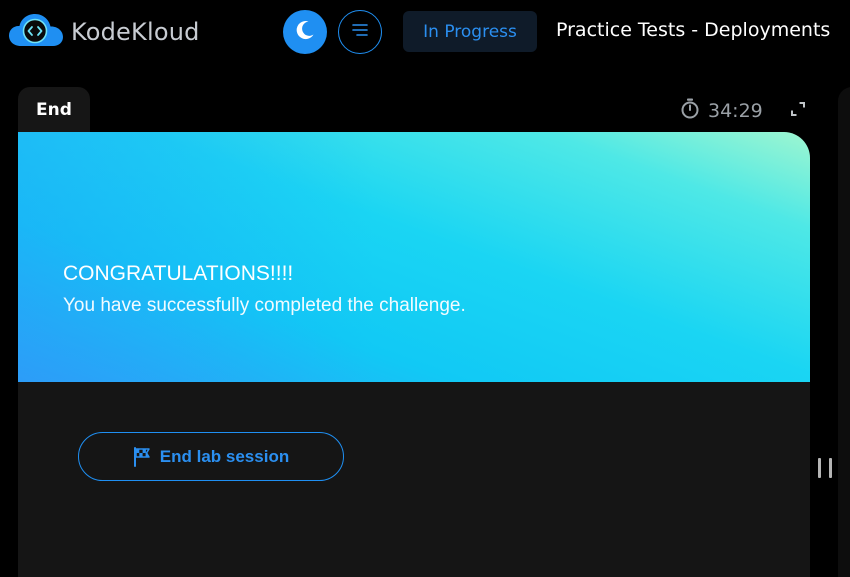 The height and width of the screenshot is (577, 850). I want to click on drag-handle-icon, so click(825, 468).